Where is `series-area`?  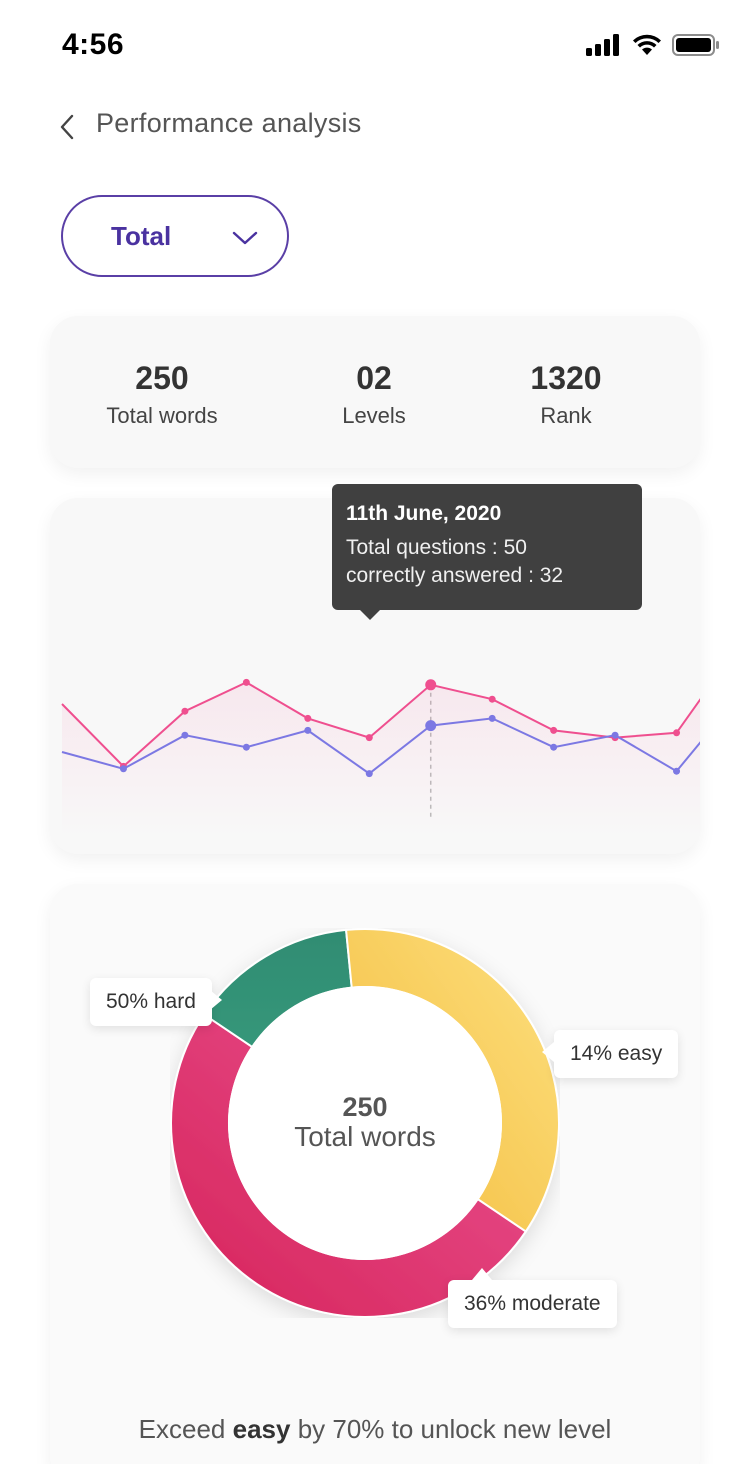 series-area is located at coordinates (381, 760).